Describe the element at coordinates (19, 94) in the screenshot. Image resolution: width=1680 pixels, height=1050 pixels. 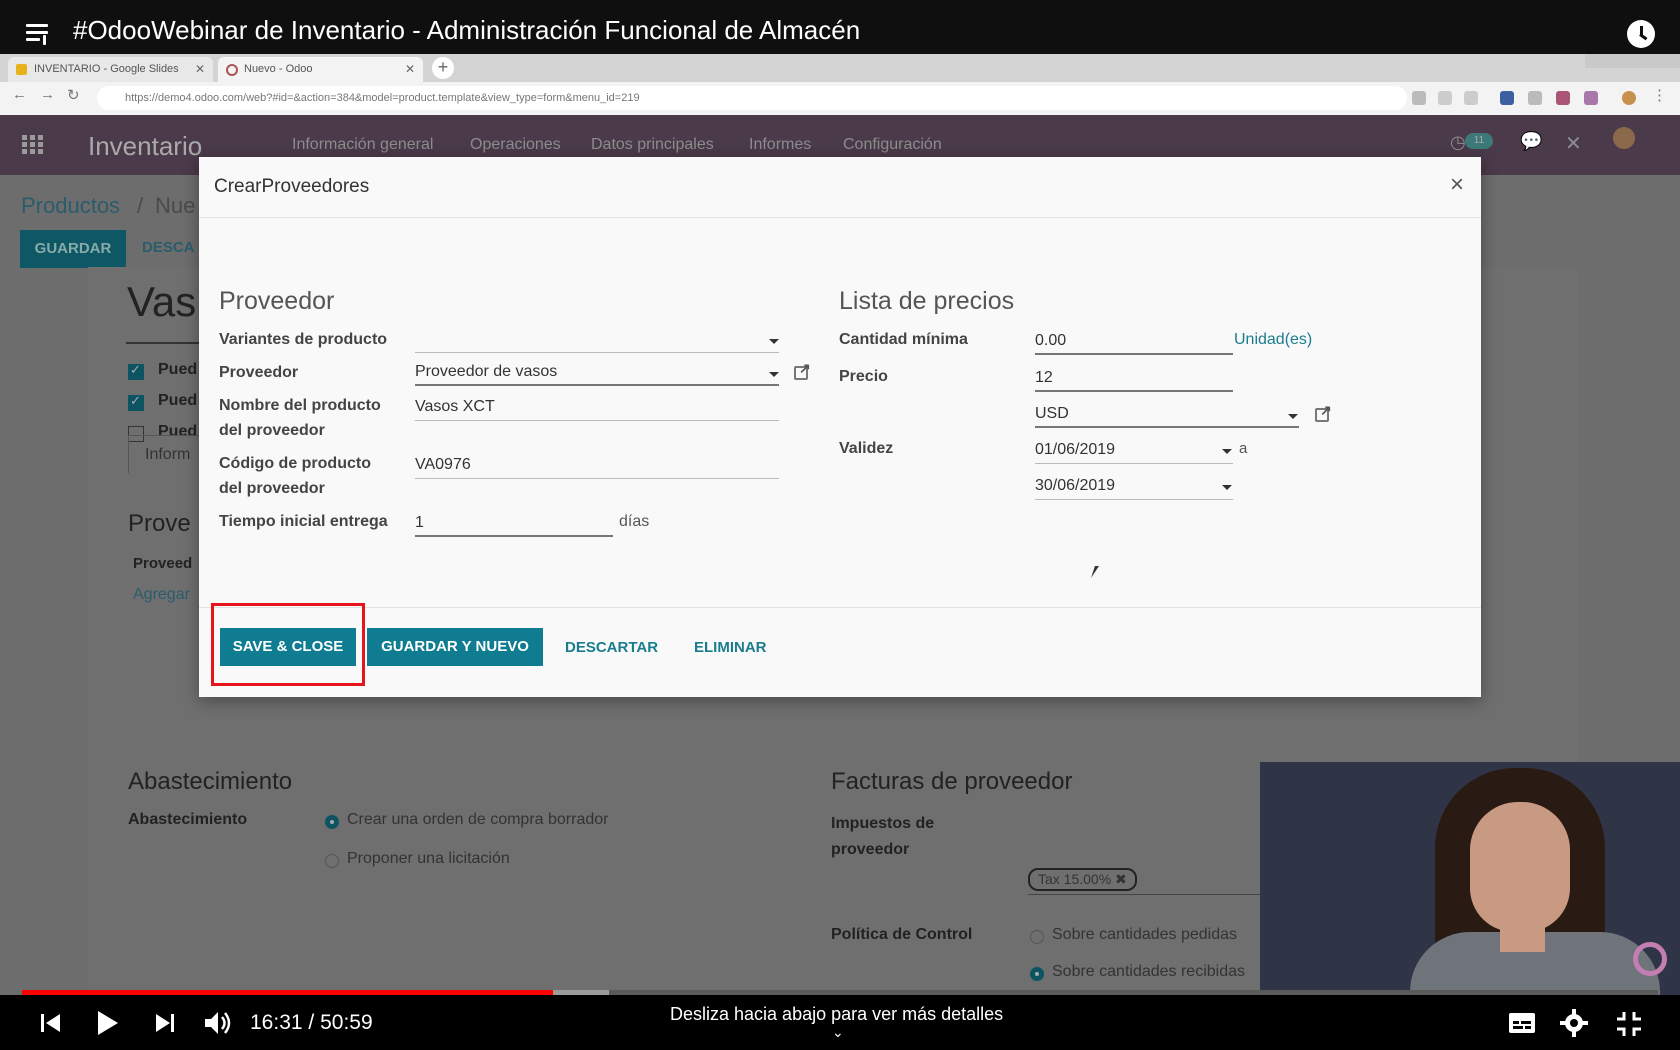
I see `back-icon: ←` at that location.